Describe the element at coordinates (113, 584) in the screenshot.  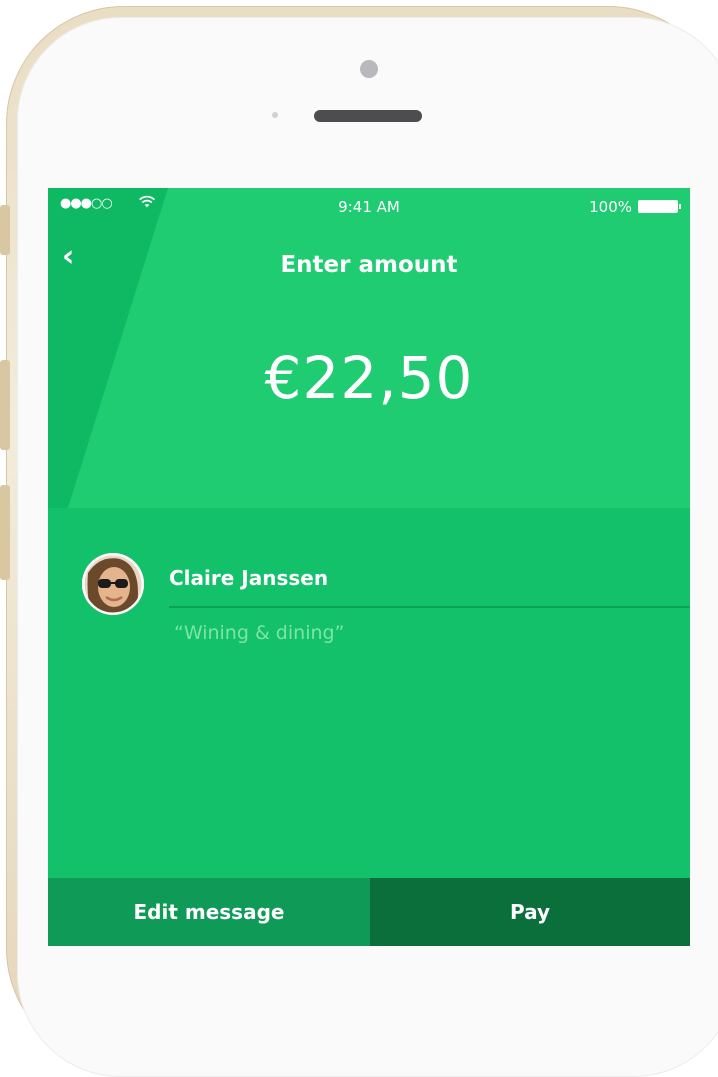
I see `recipient-avatar` at that location.